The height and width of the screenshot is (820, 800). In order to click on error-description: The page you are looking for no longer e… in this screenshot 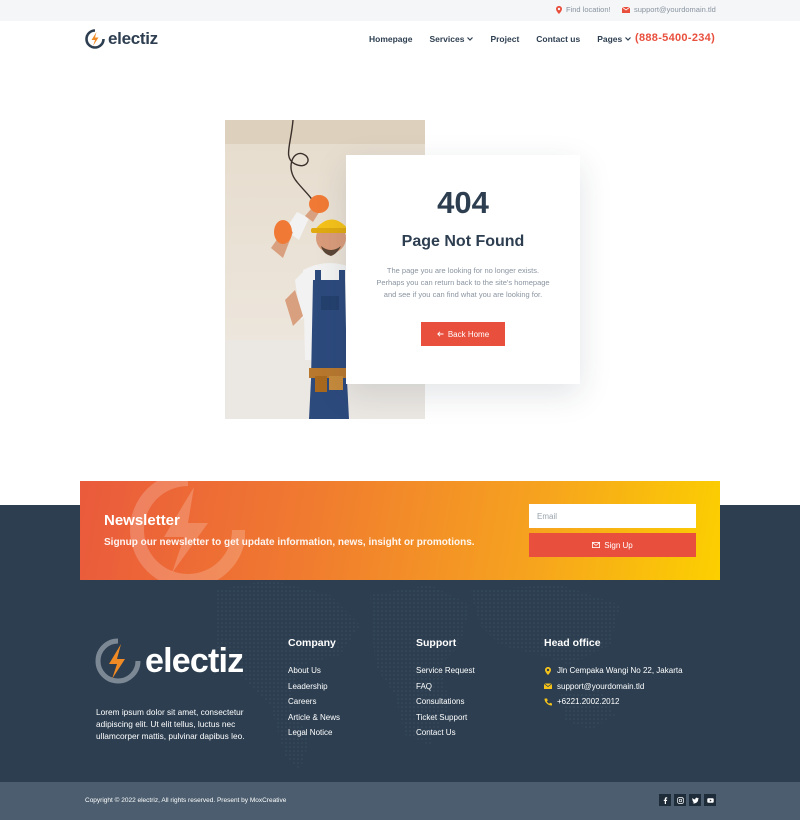, I will do `click(463, 282)`.